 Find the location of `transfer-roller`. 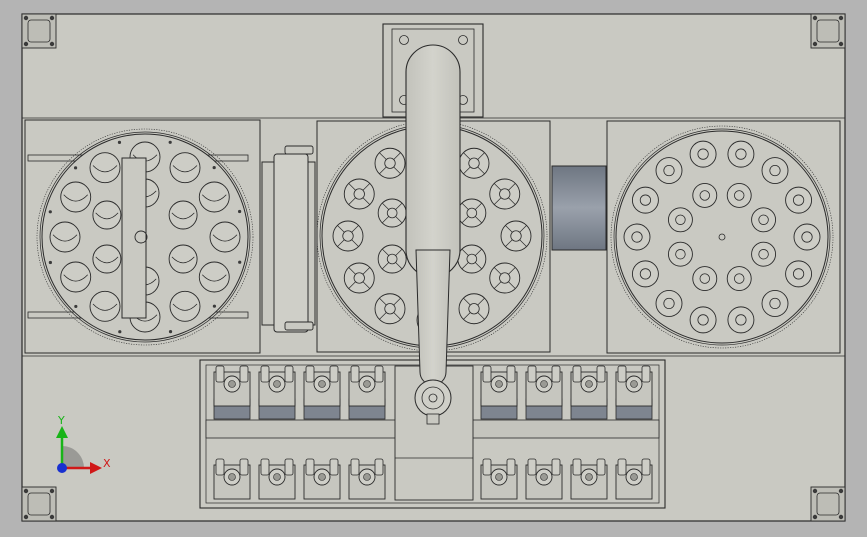

transfer-roller is located at coordinates (288, 239).